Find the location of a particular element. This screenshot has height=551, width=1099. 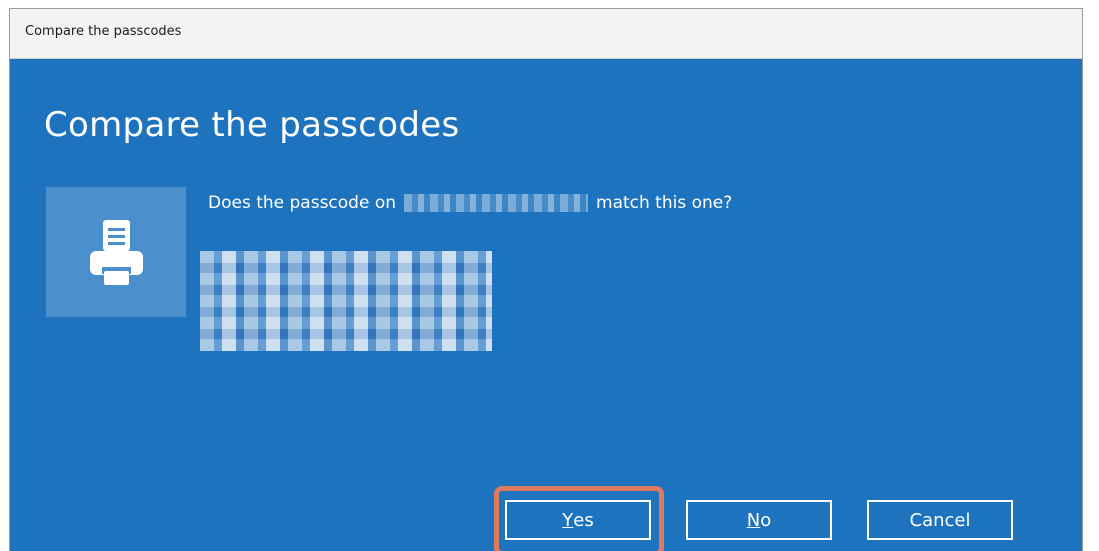

redacted-passcode is located at coordinates (346, 301).